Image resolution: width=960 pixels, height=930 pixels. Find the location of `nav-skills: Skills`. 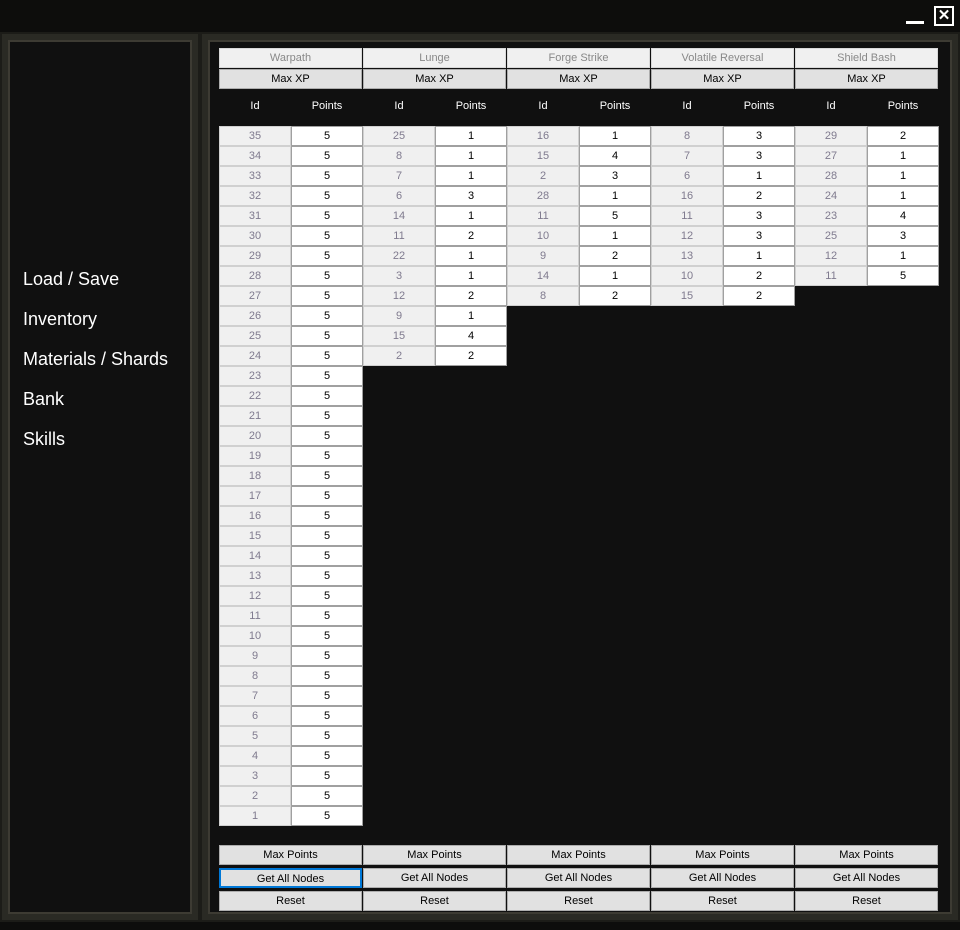

nav-skills: Skills is located at coordinates (44, 439).